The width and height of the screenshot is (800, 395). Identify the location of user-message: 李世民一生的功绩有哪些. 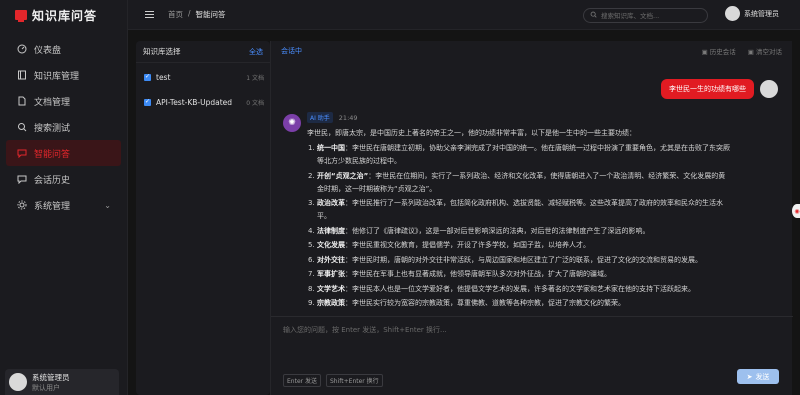
(719, 89).